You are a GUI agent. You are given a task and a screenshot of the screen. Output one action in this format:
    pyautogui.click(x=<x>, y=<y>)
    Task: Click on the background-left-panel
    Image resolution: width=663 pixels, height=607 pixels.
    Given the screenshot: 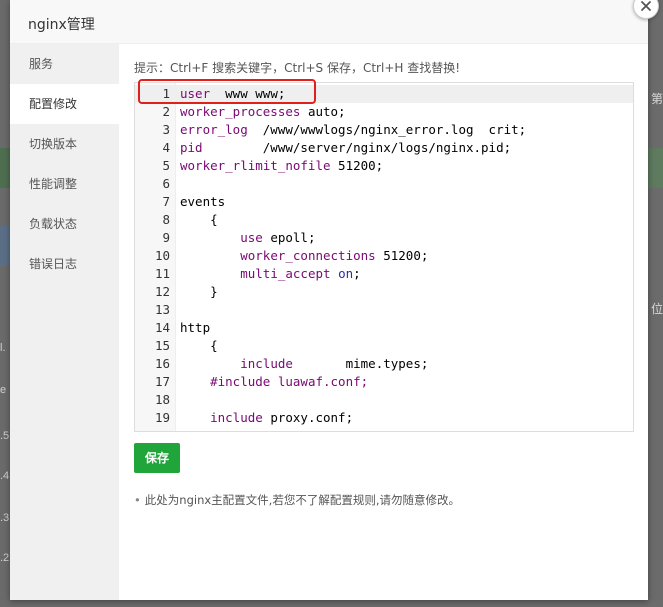 What is the action you would take?
    pyautogui.click(x=5, y=246)
    